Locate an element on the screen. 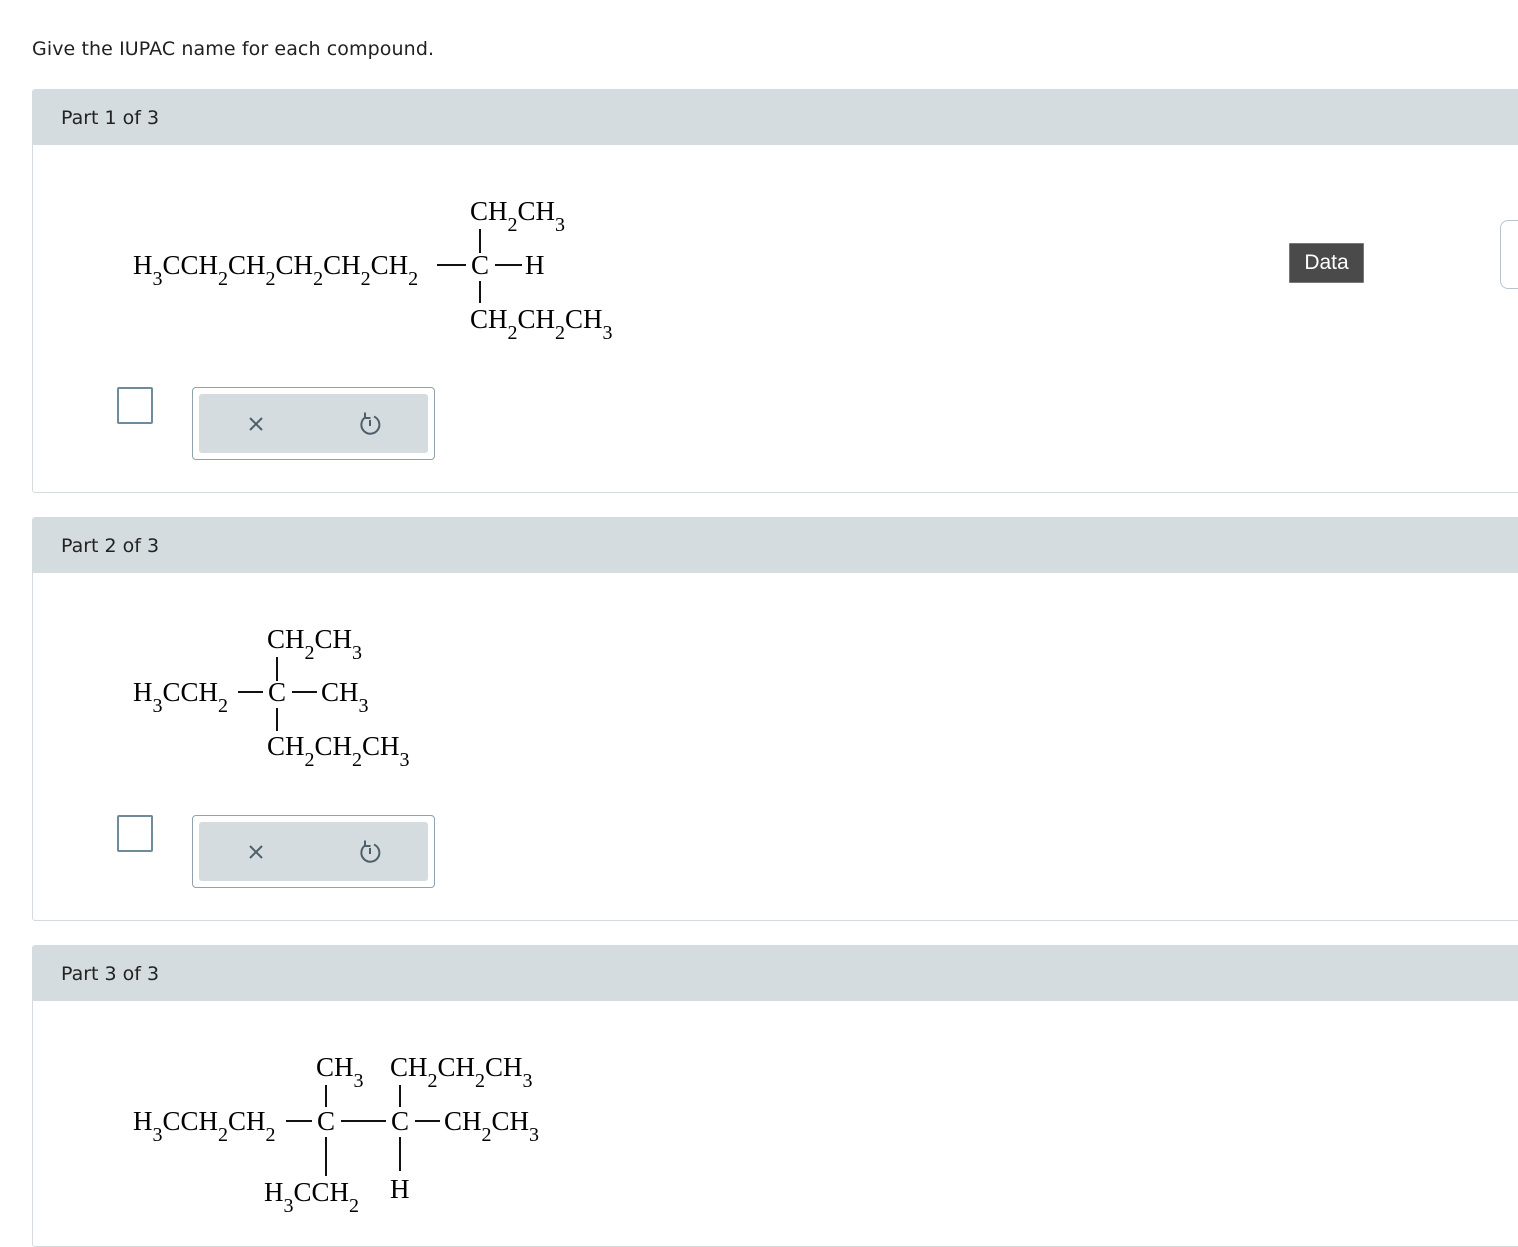  part-1-answer-input is located at coordinates (135, 405).